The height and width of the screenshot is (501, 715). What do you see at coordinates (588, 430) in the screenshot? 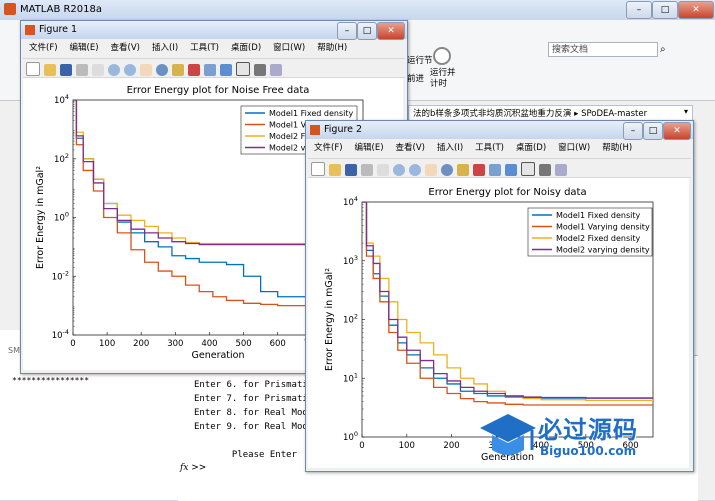
I see `watermark-title: 必过源码` at bounding box center [588, 430].